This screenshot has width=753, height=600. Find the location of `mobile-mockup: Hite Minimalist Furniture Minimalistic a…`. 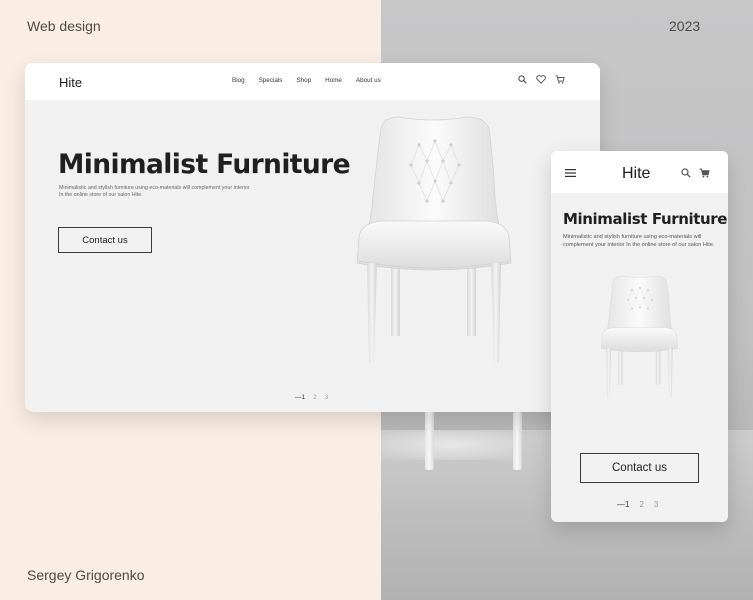

mobile-mockup: Hite Minimalist Furniture Minimalistic a… is located at coordinates (639, 336).